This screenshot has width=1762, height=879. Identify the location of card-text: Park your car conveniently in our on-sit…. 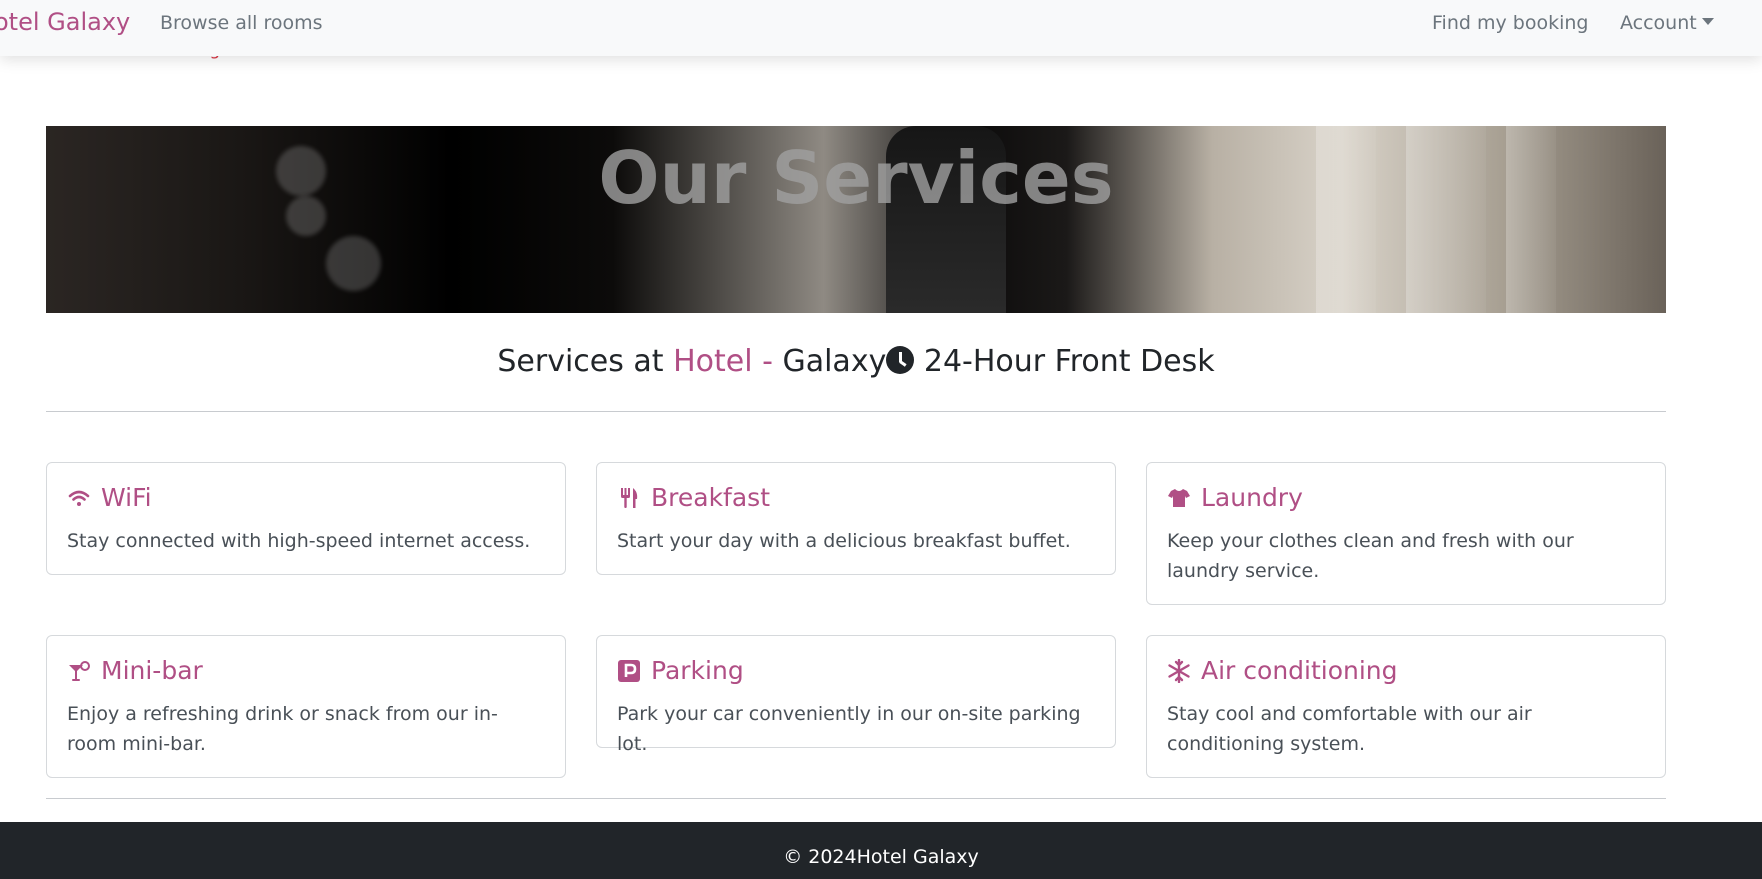
(849, 729).